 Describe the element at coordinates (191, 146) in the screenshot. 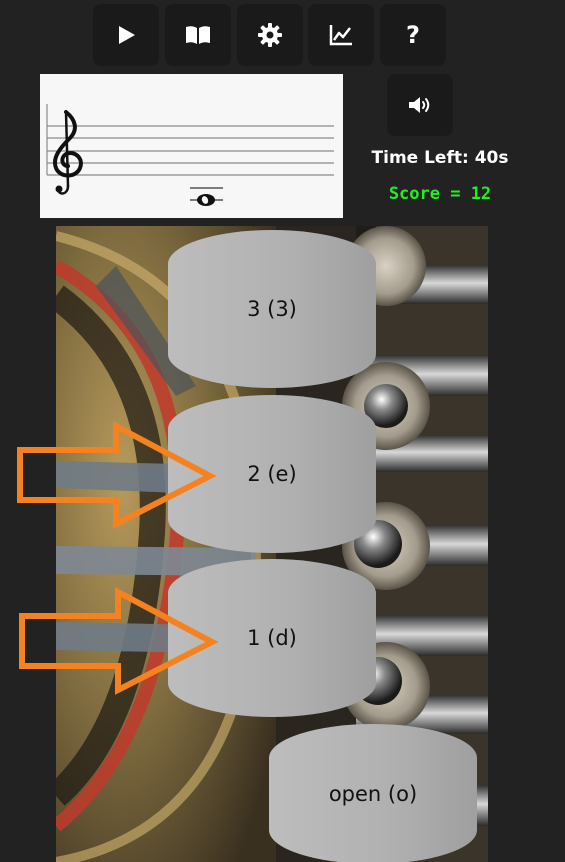

I see `staff-display` at that location.